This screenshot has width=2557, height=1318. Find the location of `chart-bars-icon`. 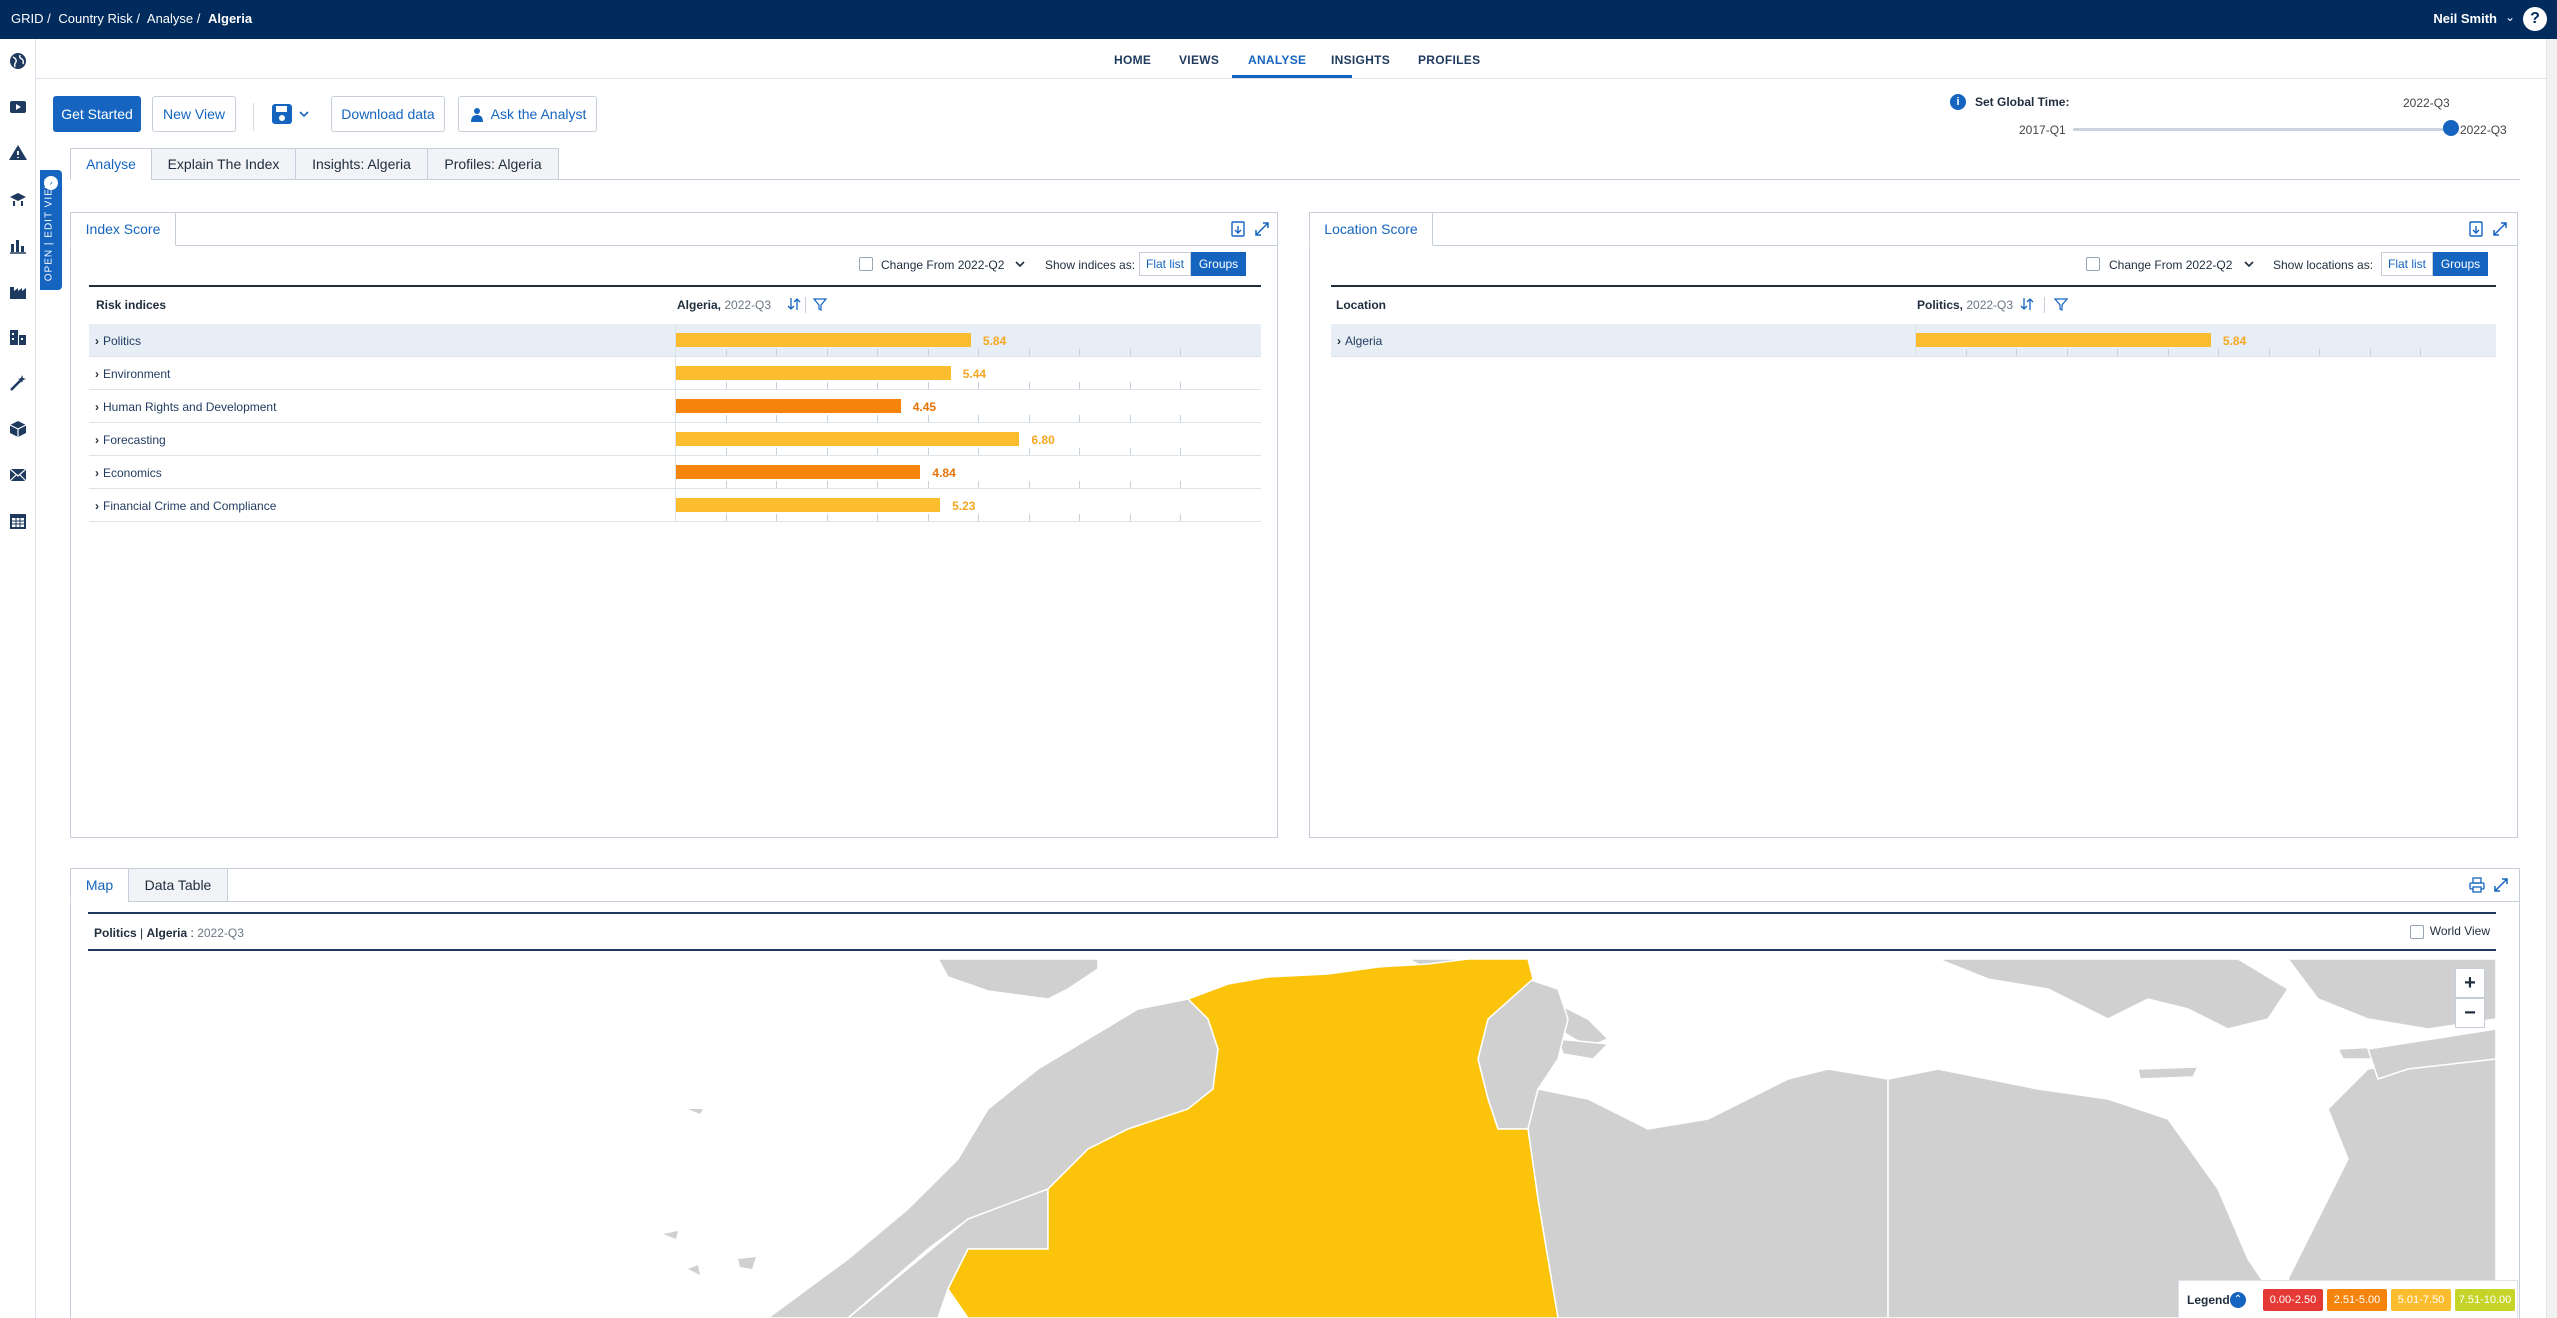

chart-bars-icon is located at coordinates (18, 245).